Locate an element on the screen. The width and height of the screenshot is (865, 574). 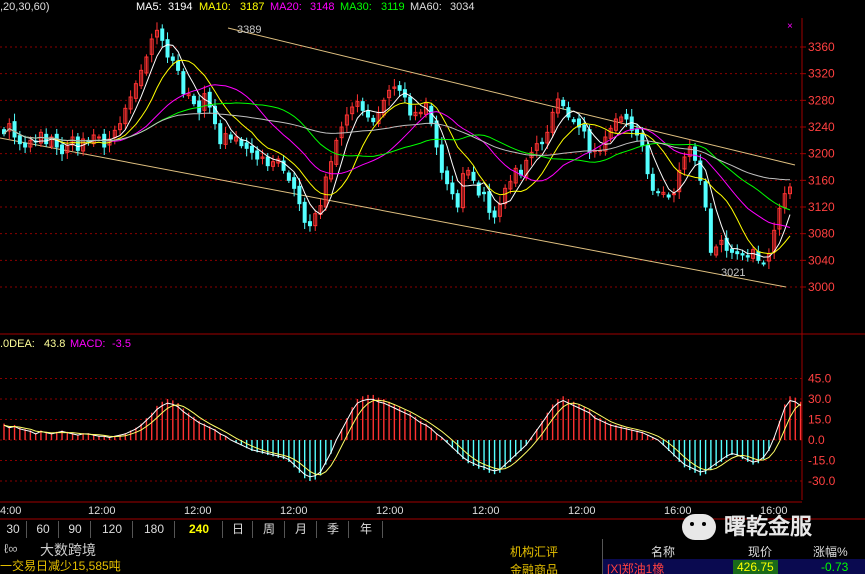
period-button-quarter: 季 is located at coordinates (333, 529).